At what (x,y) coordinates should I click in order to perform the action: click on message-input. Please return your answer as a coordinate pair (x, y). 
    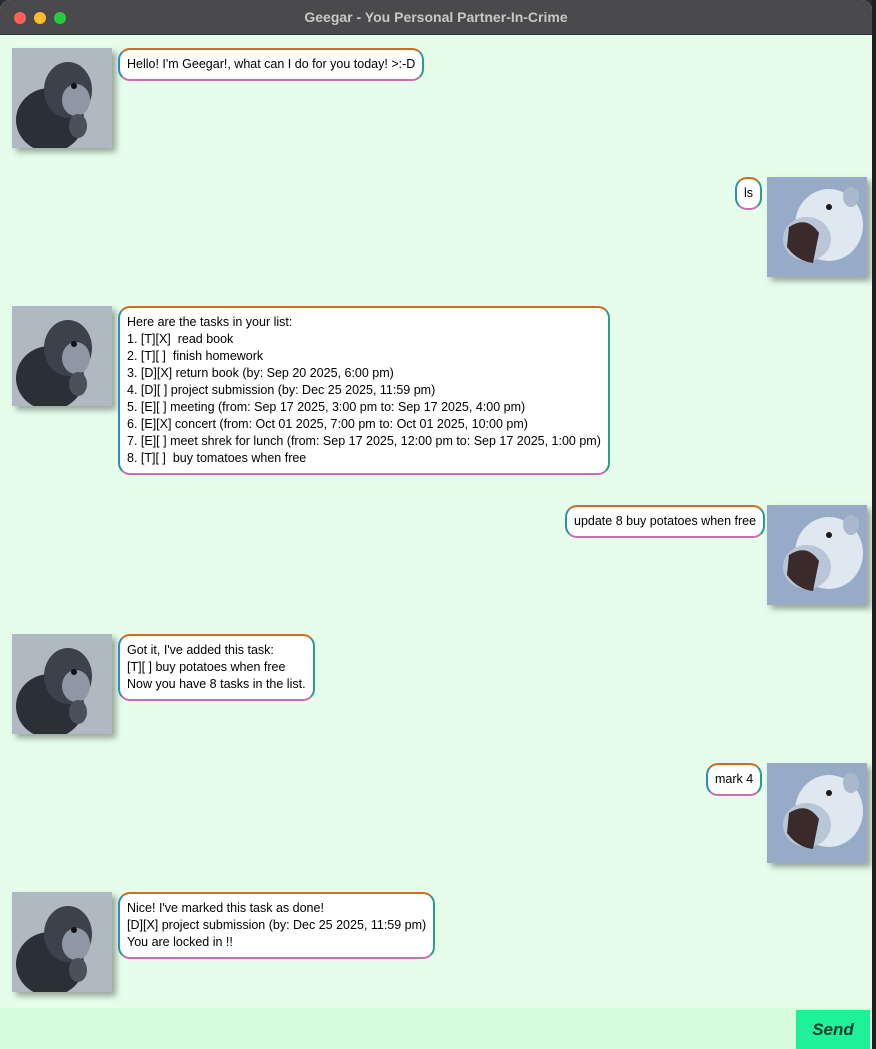
    Looking at the image, I should click on (407, 1029).